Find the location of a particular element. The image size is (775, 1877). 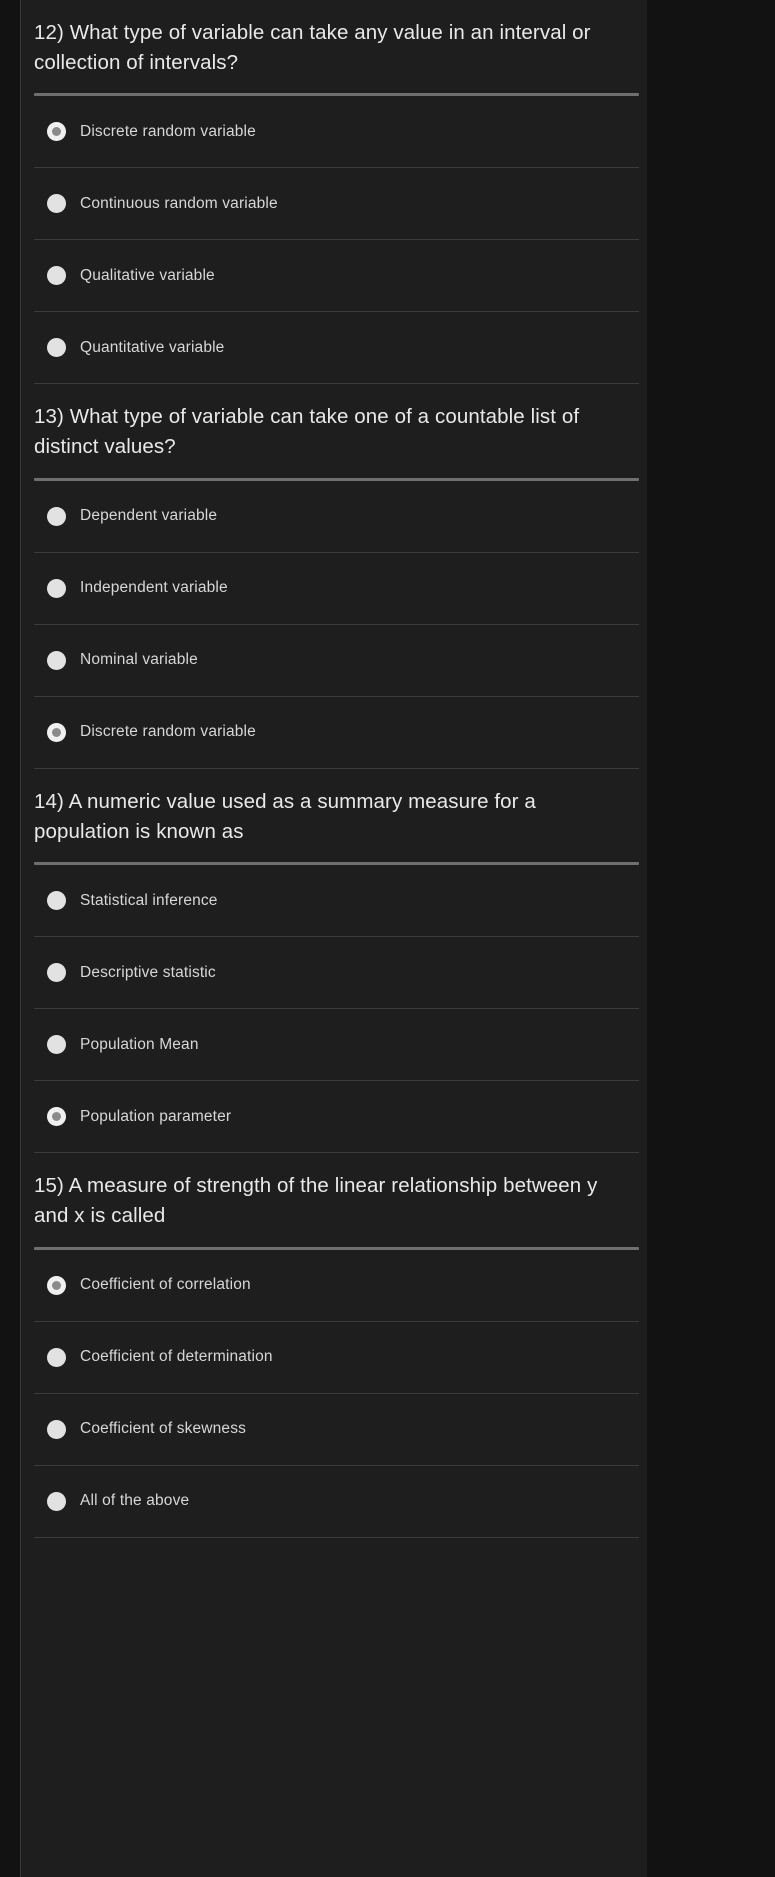

option-divider is located at coordinates (336, 1537).